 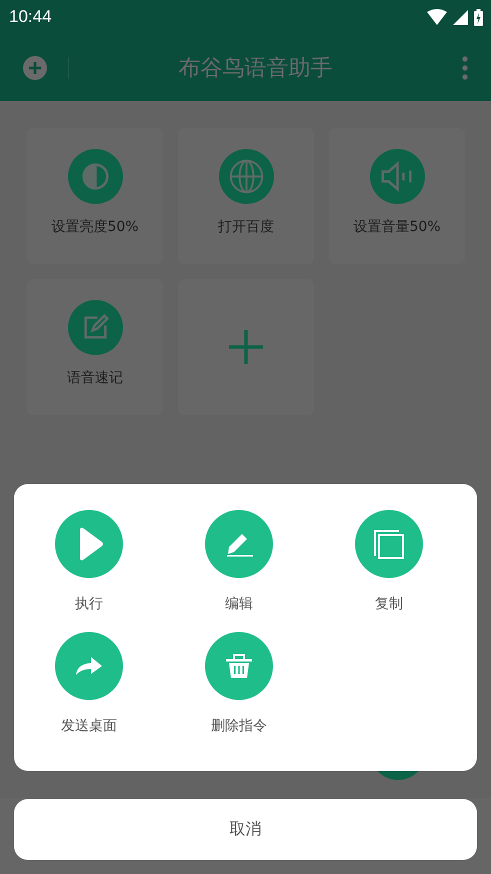 What do you see at coordinates (89, 666) in the screenshot?
I see `share-icon` at bounding box center [89, 666].